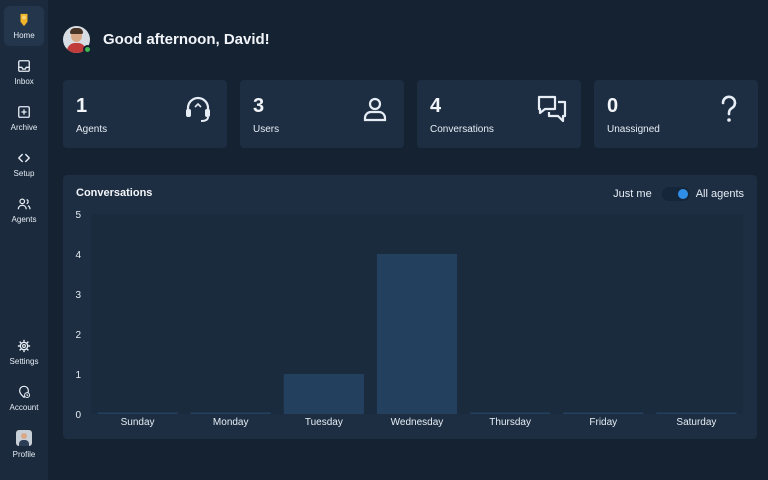 The height and width of the screenshot is (480, 768). Describe the element at coordinates (231, 422) in the screenshot. I see `x-tick-label: Monday` at that location.